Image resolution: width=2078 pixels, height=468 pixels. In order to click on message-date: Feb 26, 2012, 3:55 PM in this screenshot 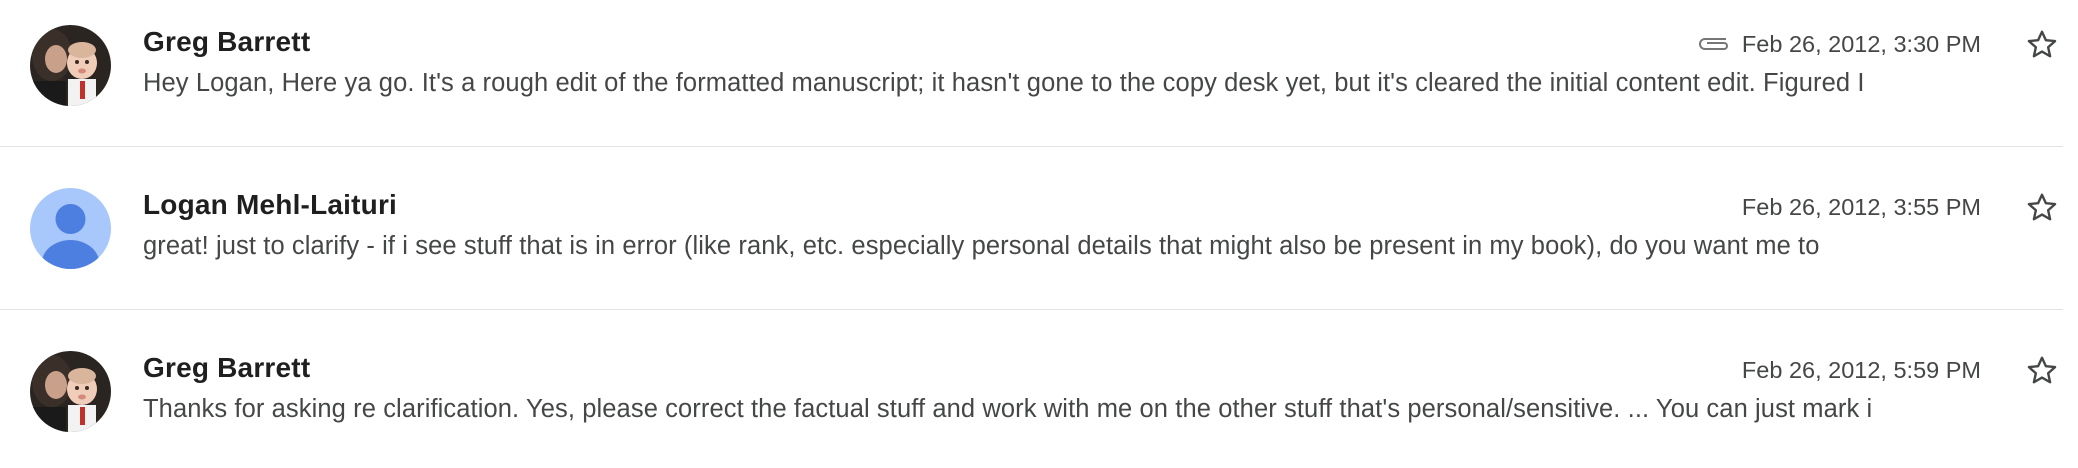, I will do `click(1861, 207)`.